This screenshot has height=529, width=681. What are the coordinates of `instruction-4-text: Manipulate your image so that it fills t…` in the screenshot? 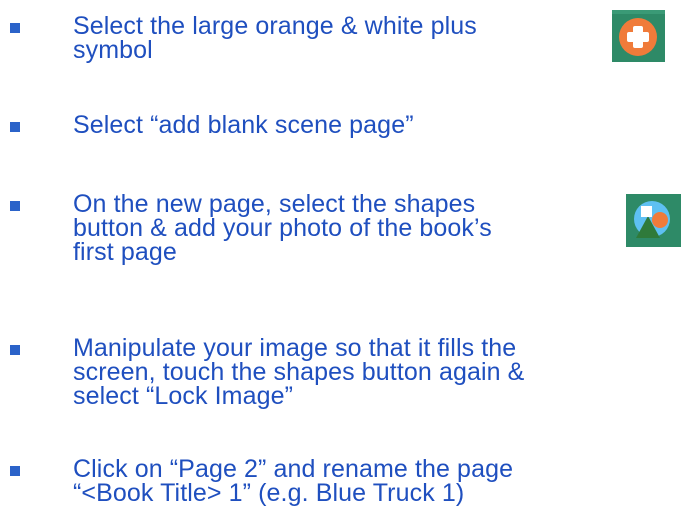 It's located at (299, 372).